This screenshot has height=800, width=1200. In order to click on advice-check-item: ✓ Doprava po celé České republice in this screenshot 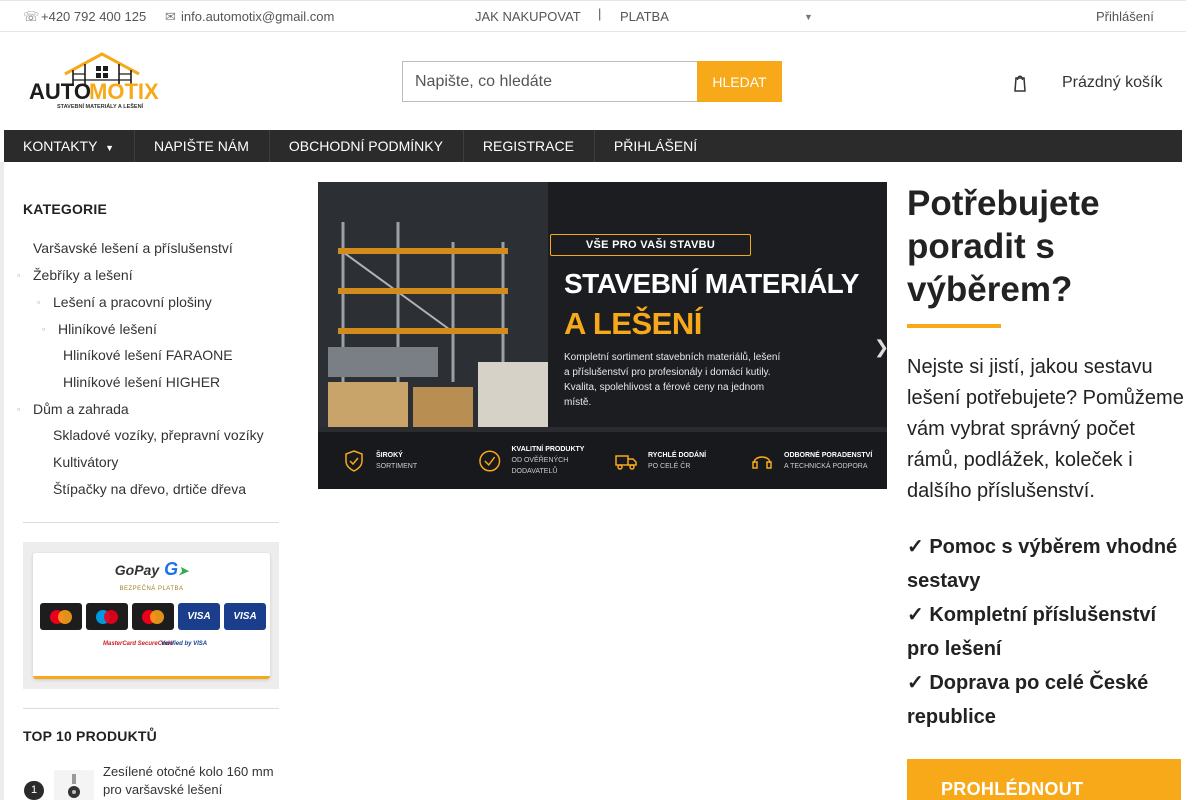, I will do `click(1028, 700)`.